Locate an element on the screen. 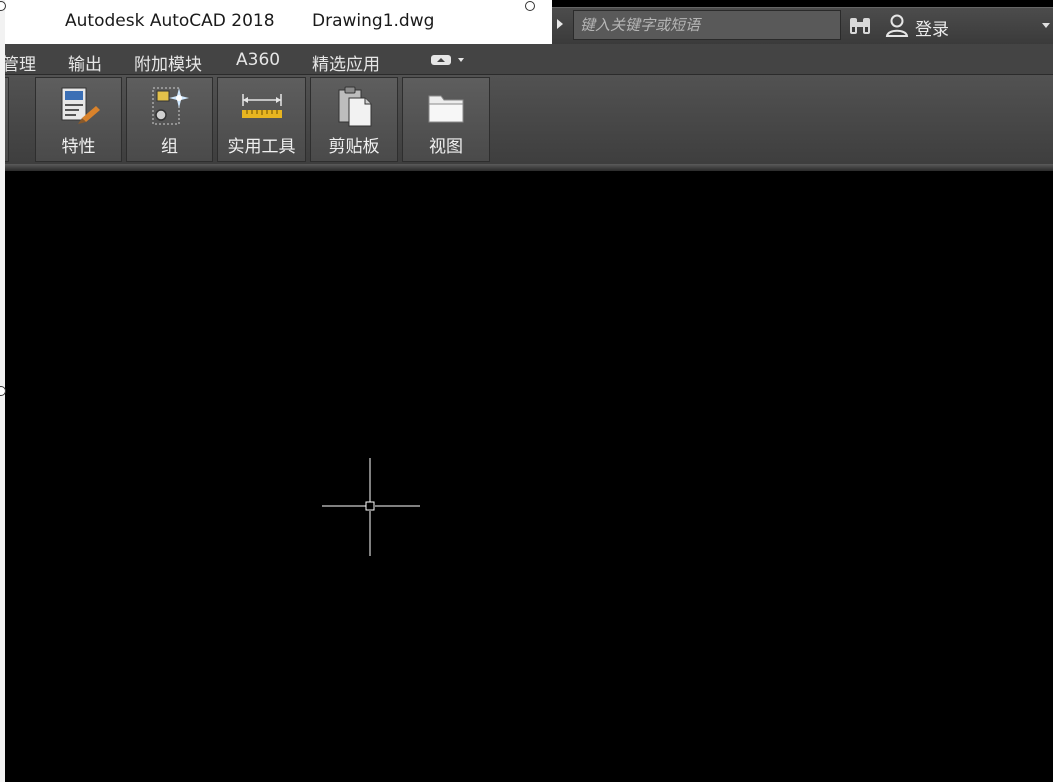 Image resolution: width=1053 pixels, height=782 pixels. ribbon-tab-bar: 管理 输出 附加模块 A360 精选应用 is located at coordinates (527, 59).